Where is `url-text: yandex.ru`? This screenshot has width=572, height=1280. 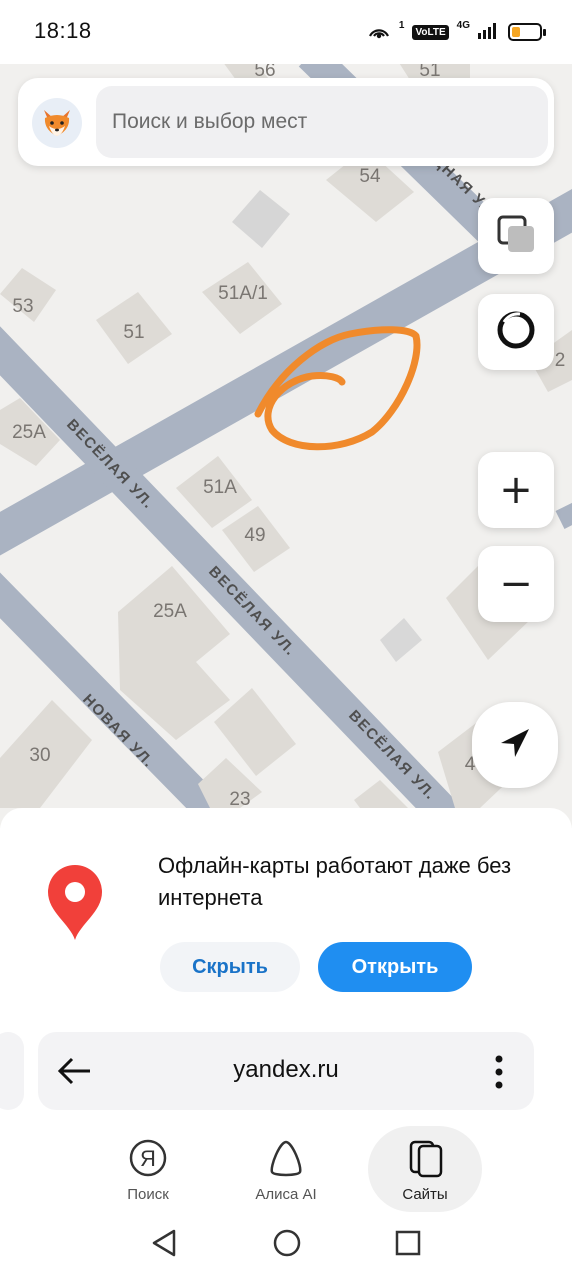 url-text: yandex.ru is located at coordinates (286, 1070).